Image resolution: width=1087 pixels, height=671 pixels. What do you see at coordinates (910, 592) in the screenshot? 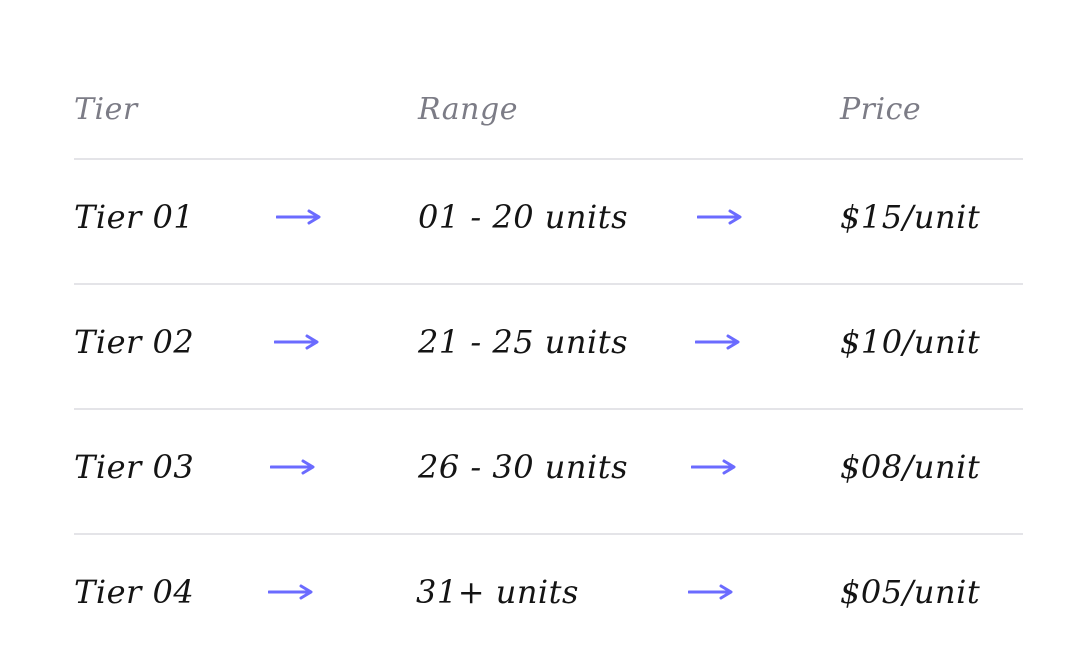
I see `price-label: $05/unit` at bounding box center [910, 592].